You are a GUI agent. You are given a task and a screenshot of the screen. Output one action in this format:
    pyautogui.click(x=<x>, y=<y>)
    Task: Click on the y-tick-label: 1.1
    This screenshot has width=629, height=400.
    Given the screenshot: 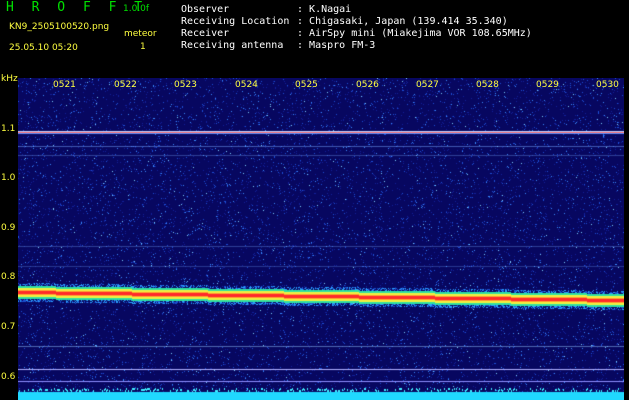 What is the action you would take?
    pyautogui.click(x=8, y=129)
    